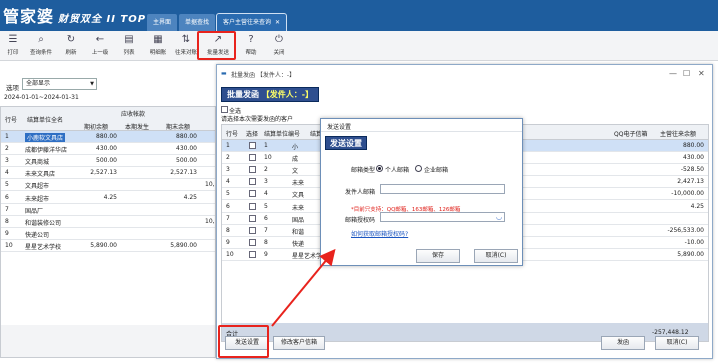  I want to click on annotation-arrow, so click(303, 287).